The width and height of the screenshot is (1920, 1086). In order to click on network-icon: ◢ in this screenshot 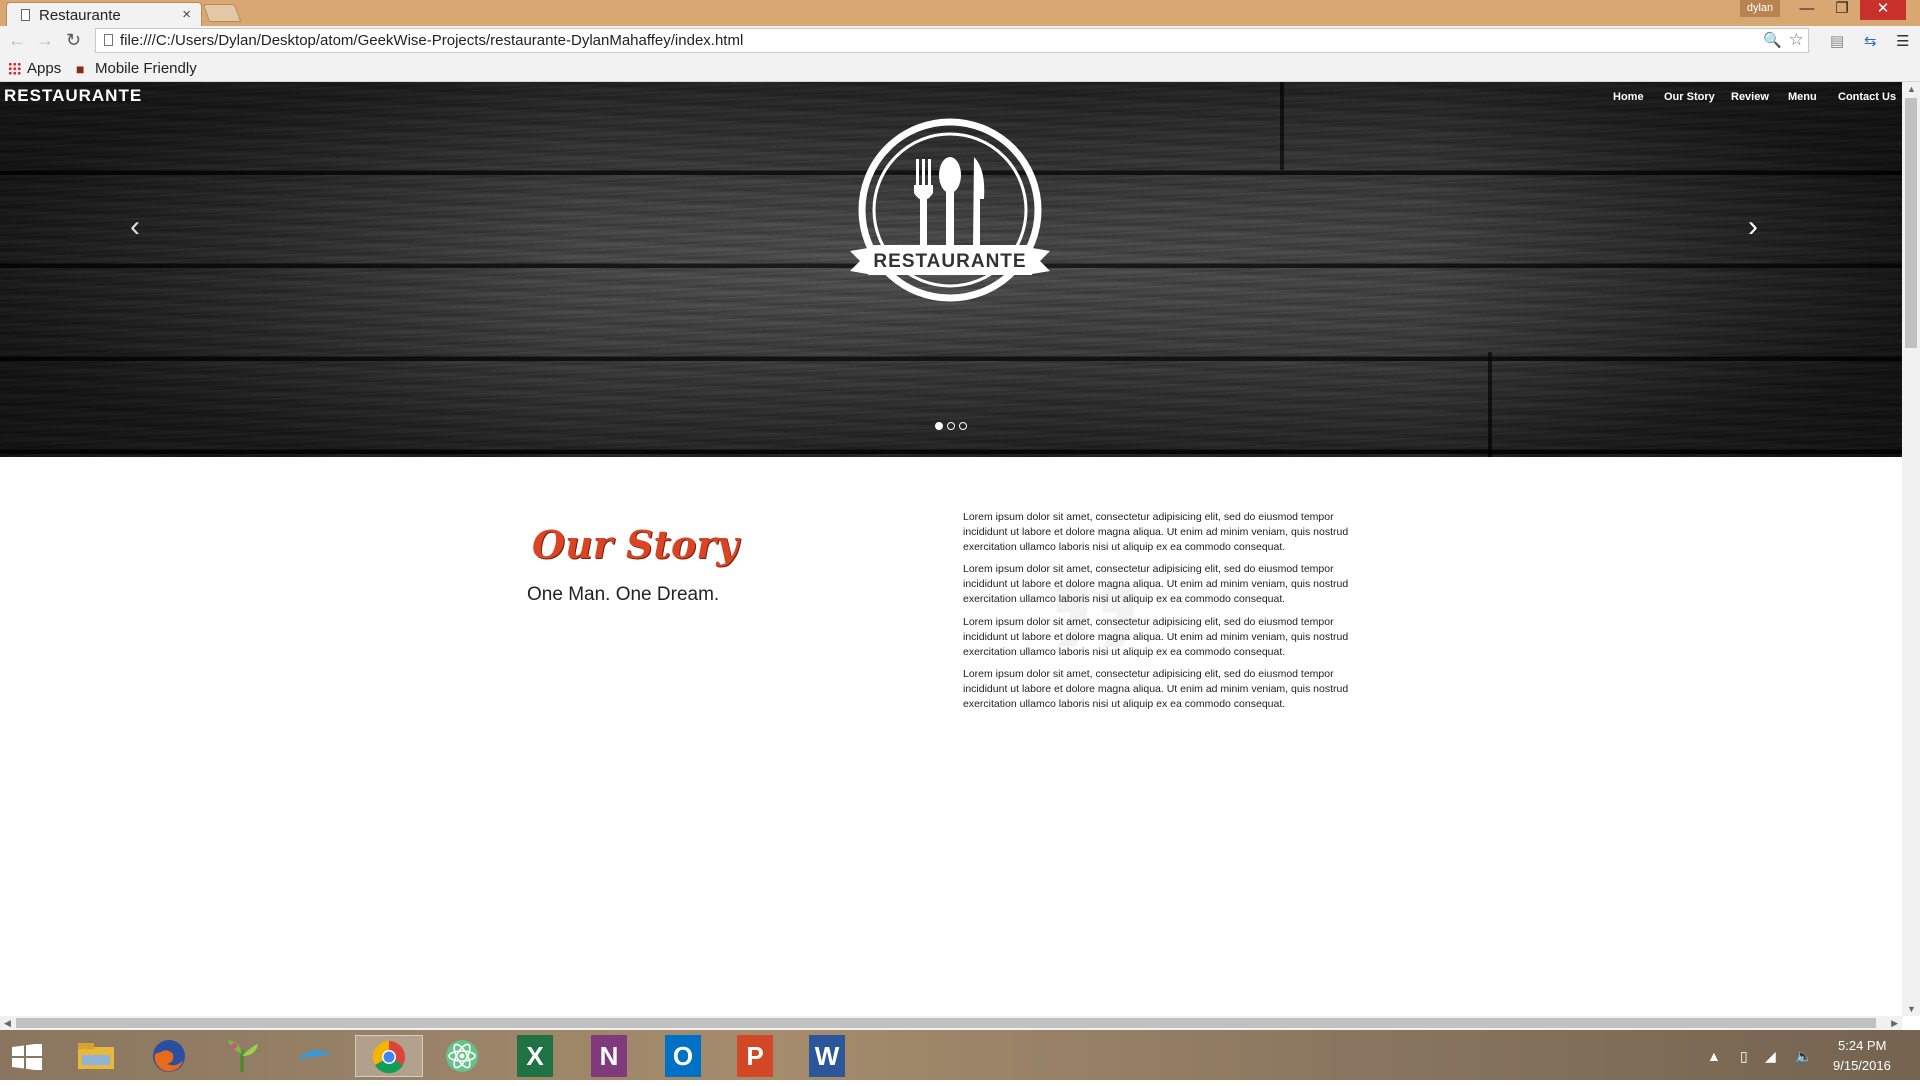, I will do `click(1770, 1056)`.